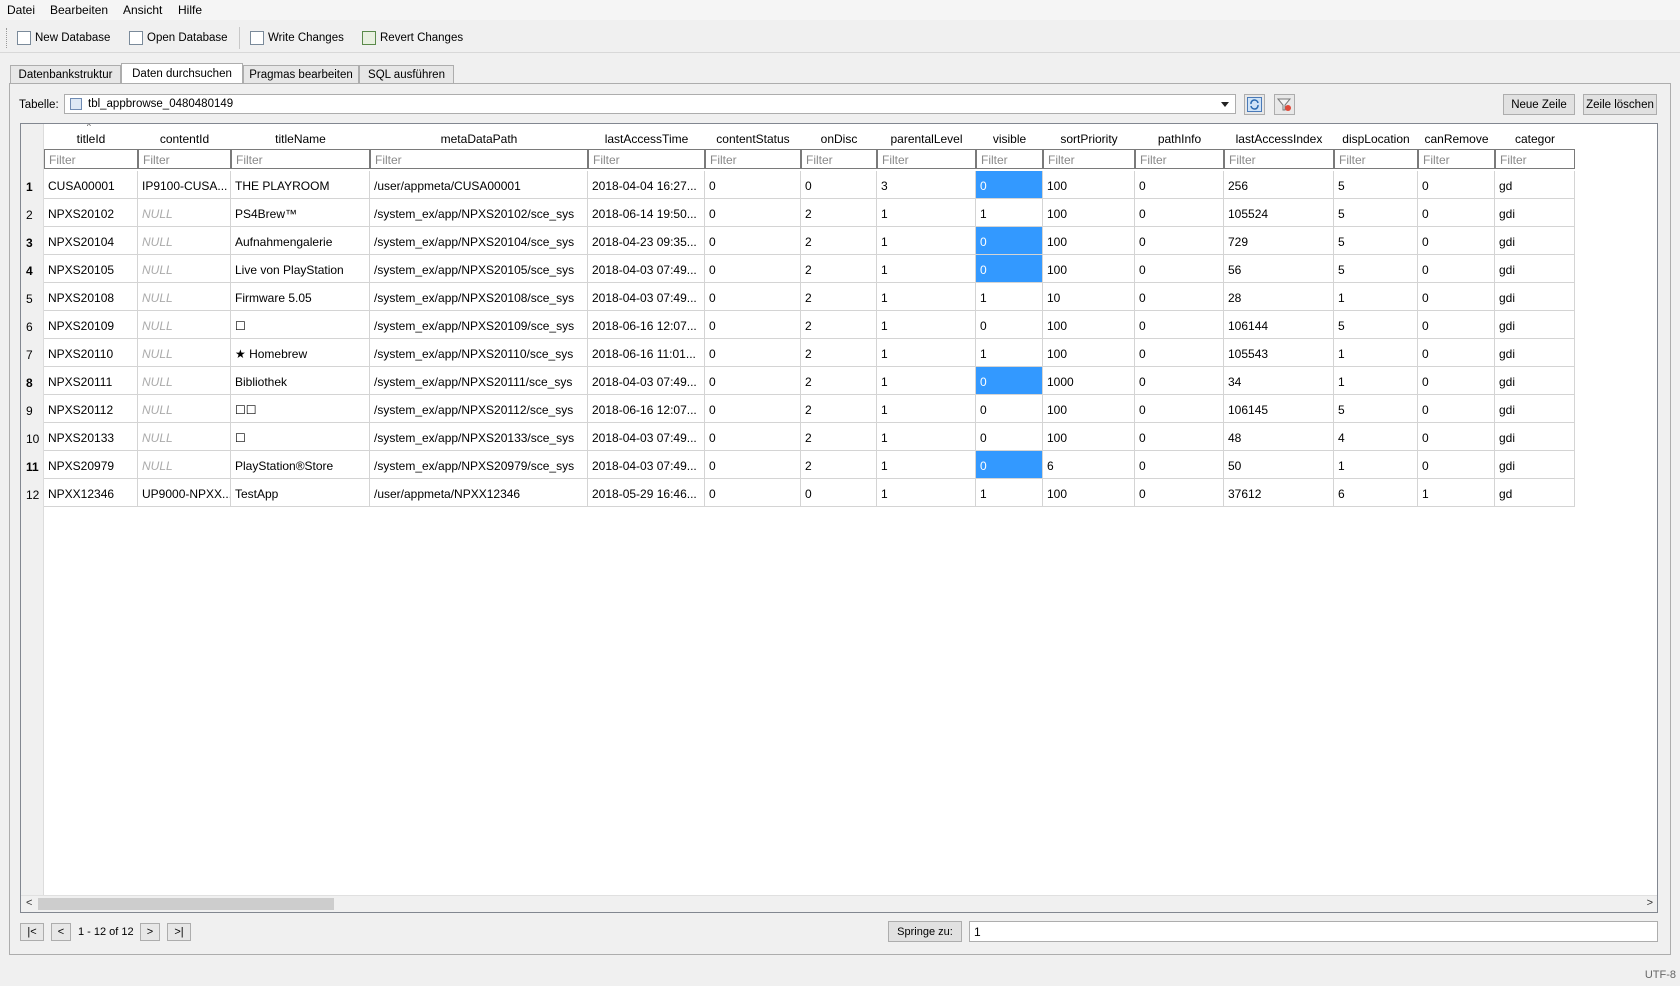 Image resolution: width=1680 pixels, height=986 pixels. Describe the element at coordinates (65, 74) in the screenshot. I see `tab-database-structure: Datenbankstruktur` at that location.